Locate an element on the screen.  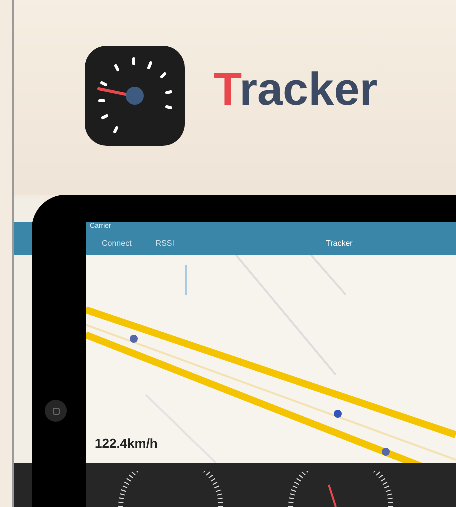
speed-readout: 122.4km/h is located at coordinates (126, 443).